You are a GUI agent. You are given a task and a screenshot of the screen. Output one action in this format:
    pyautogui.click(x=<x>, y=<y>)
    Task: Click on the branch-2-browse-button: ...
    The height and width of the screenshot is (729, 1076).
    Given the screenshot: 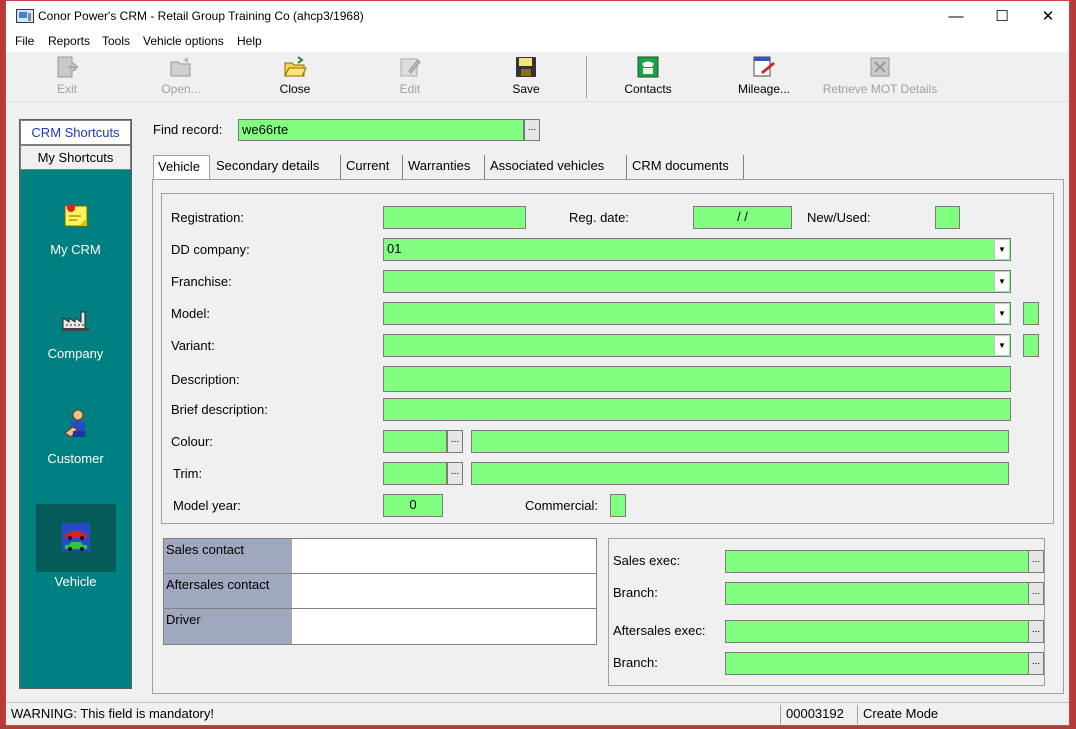 What is the action you would take?
    pyautogui.click(x=1036, y=663)
    